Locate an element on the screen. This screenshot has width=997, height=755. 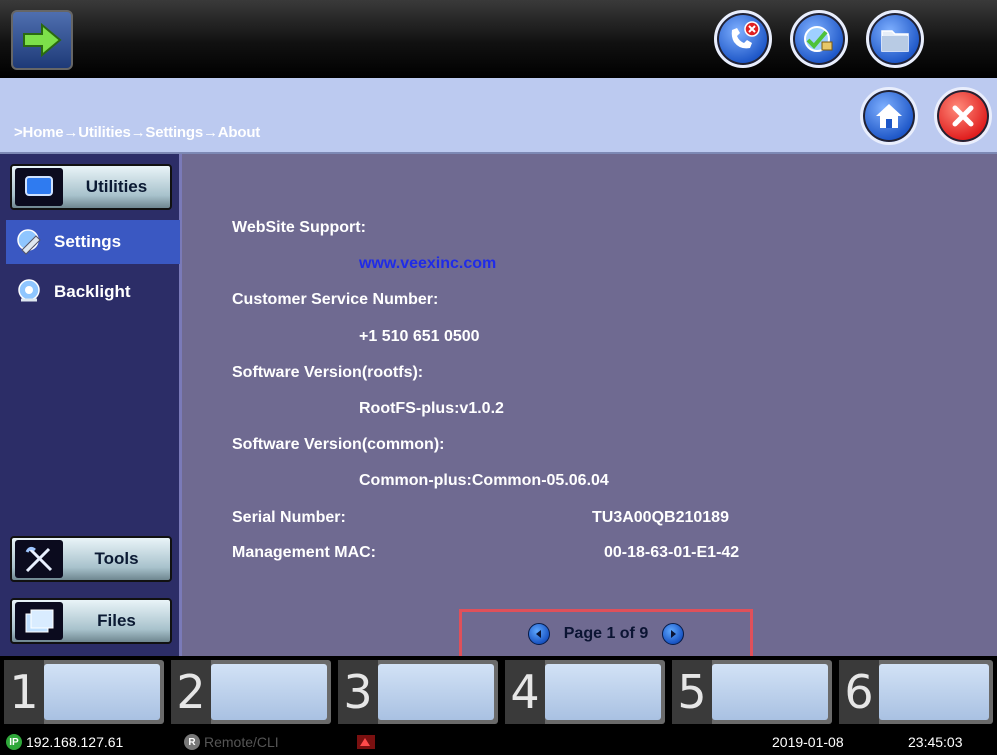
sidebar-item-label: Backlight is located at coordinates (92, 291).